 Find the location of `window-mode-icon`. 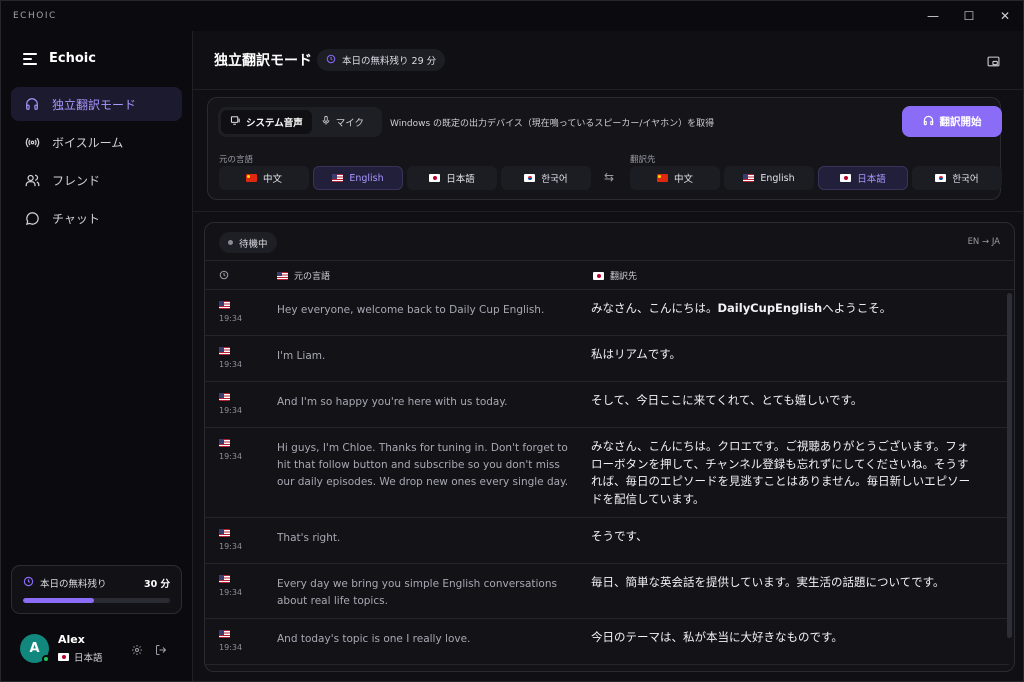

window-mode-icon is located at coordinates (993, 62).